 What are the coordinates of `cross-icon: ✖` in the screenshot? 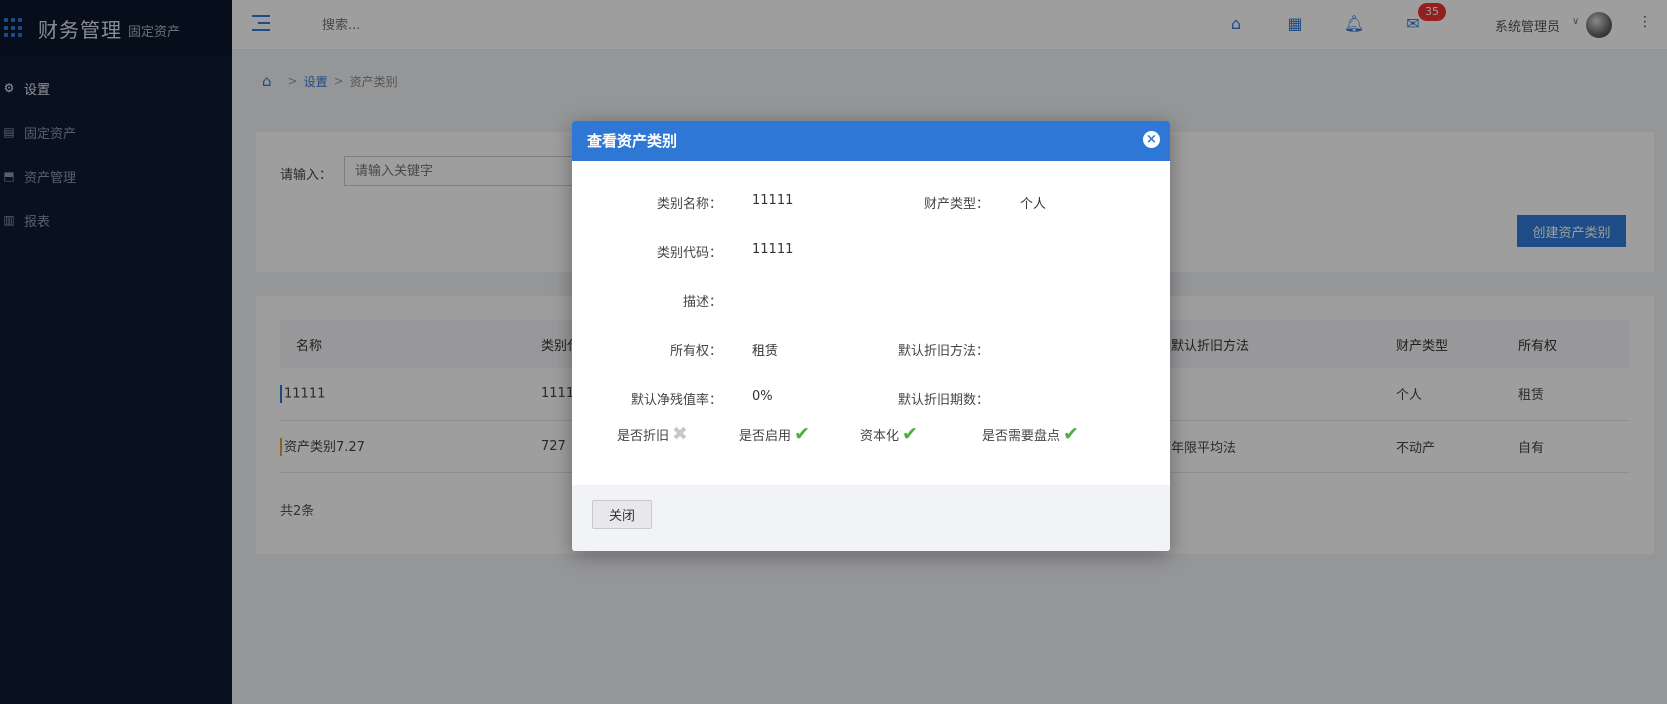 It's located at (680, 434).